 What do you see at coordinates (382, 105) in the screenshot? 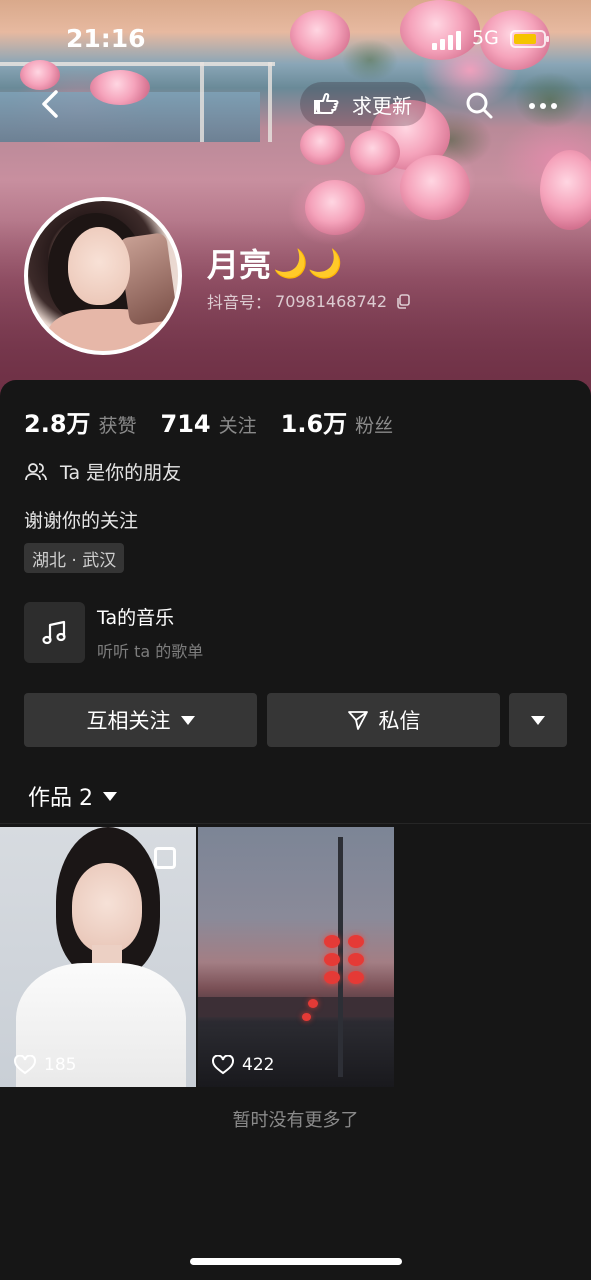
I see `request-update-label: 求更新` at bounding box center [382, 105].